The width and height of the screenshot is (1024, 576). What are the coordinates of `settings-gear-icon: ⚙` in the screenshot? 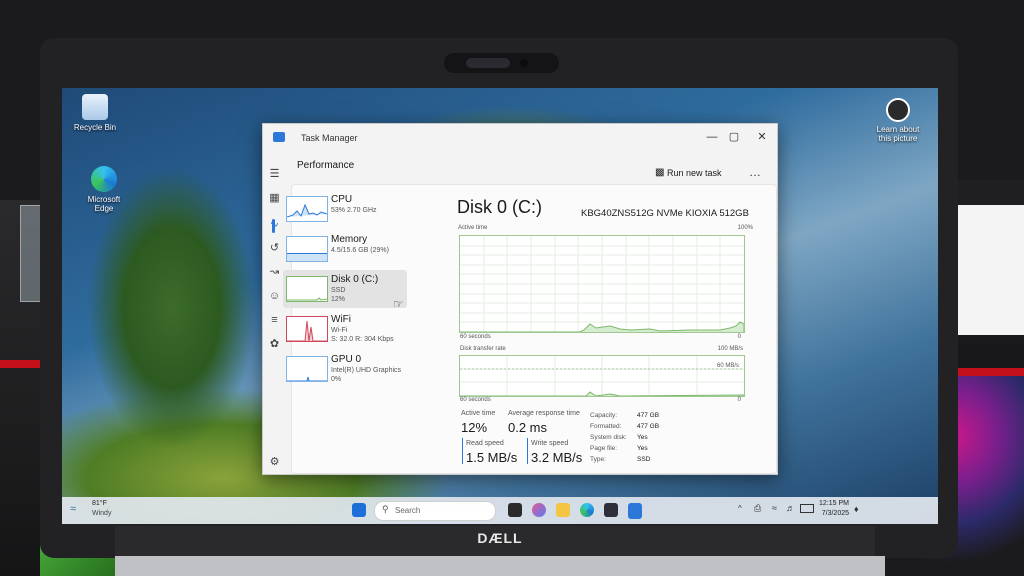 It's located at (274, 462).